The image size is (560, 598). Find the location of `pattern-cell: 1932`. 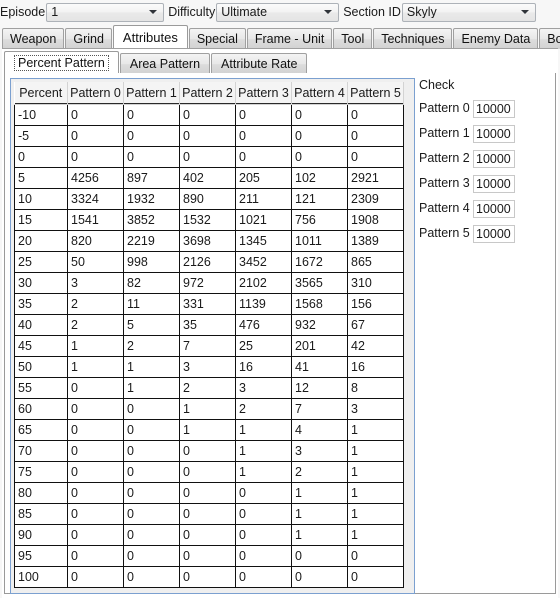

pattern-cell: 1932 is located at coordinates (151, 199).